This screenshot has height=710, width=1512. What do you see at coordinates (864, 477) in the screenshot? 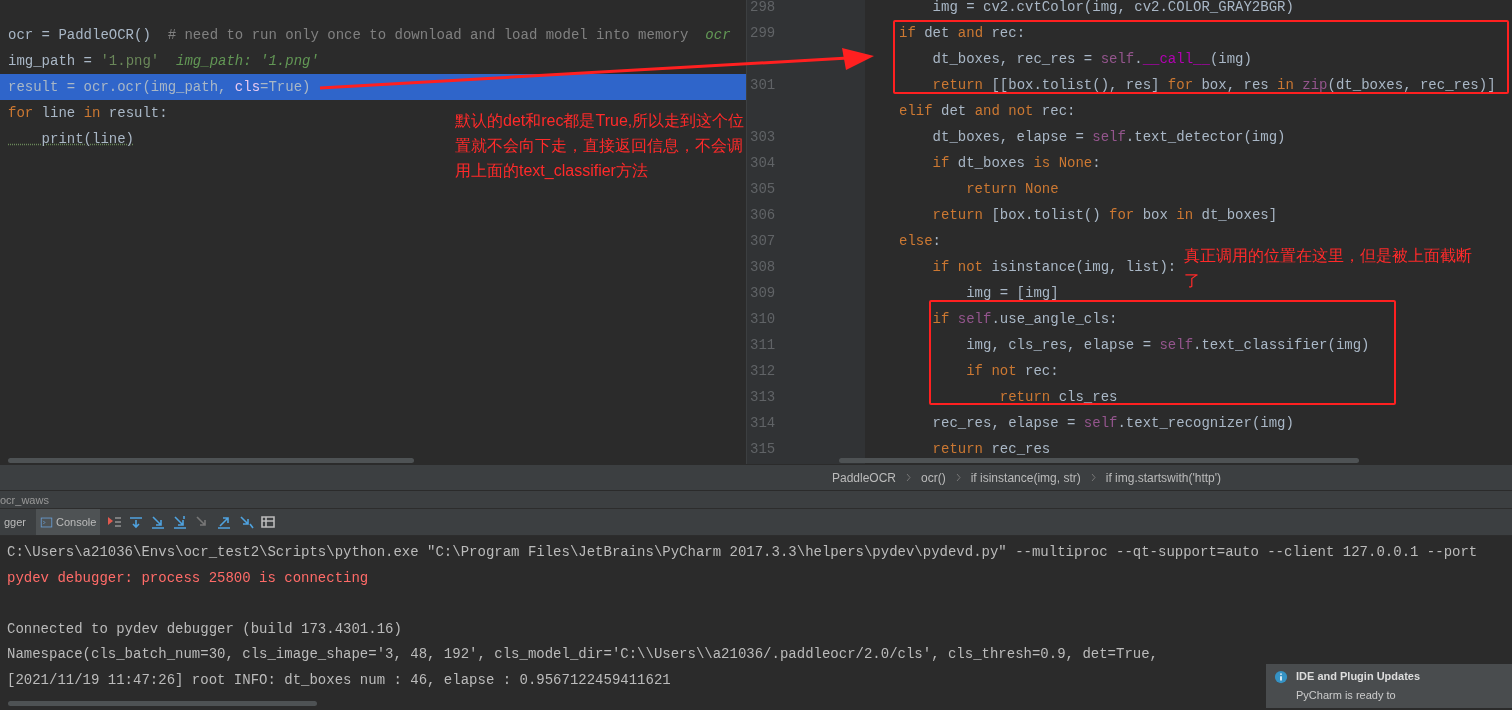
I see `breadcrumb-item: PaddleOCR` at bounding box center [864, 477].